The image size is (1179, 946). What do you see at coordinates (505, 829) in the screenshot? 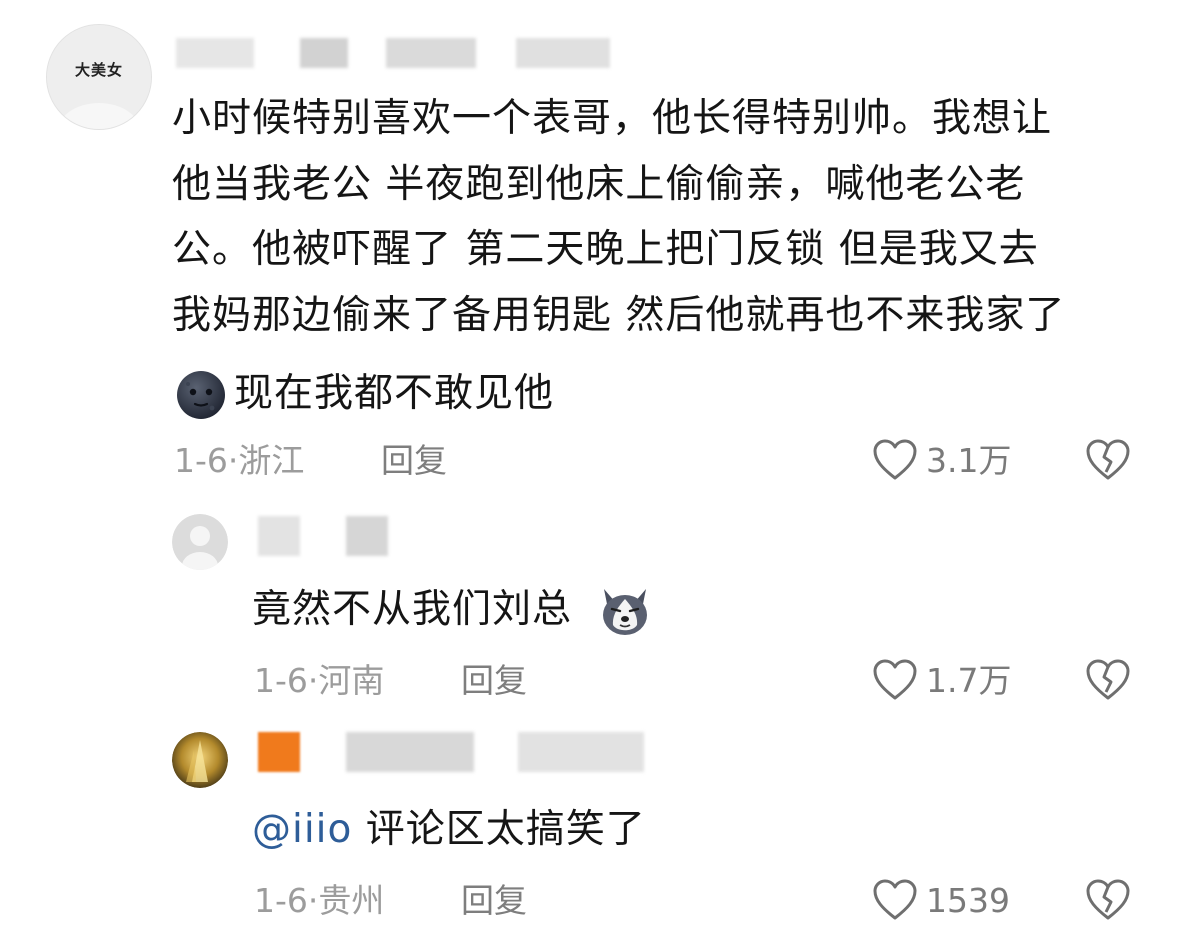
I see `comment-text: 评论区太搞笑了` at bounding box center [505, 829].